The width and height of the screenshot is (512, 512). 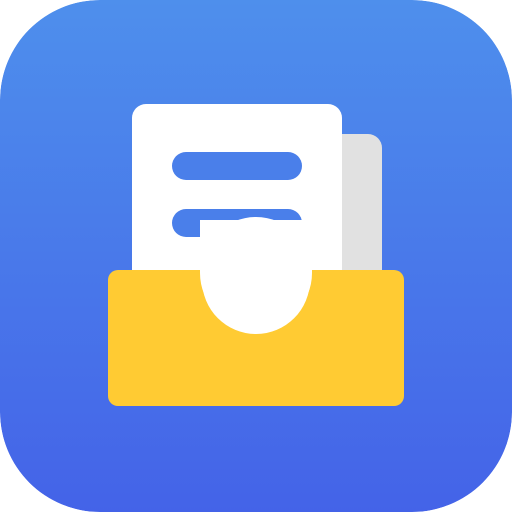 I want to click on document-bulge-top, so click(x=256, y=246).